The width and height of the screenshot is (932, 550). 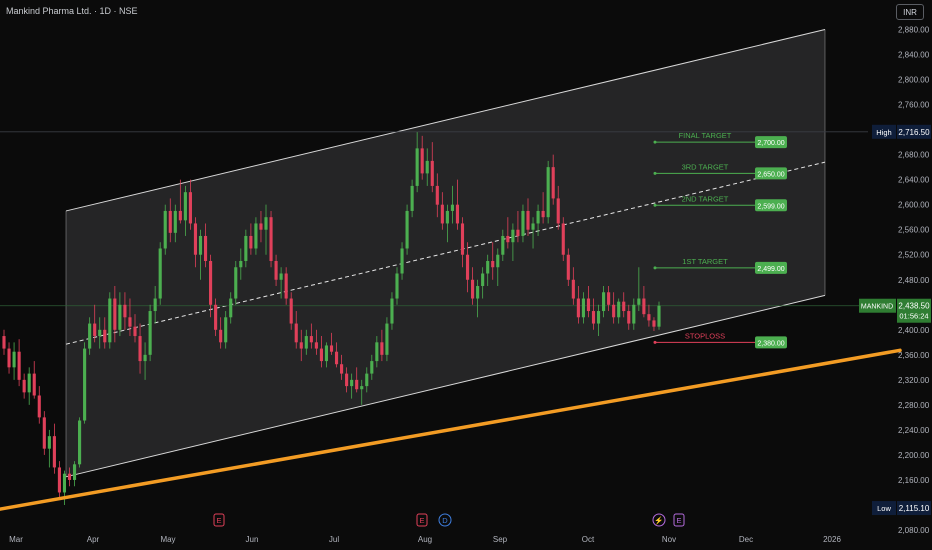 What do you see at coordinates (901, 131) in the screenshot?
I see `high-badge: High 2,716.50` at bounding box center [901, 131].